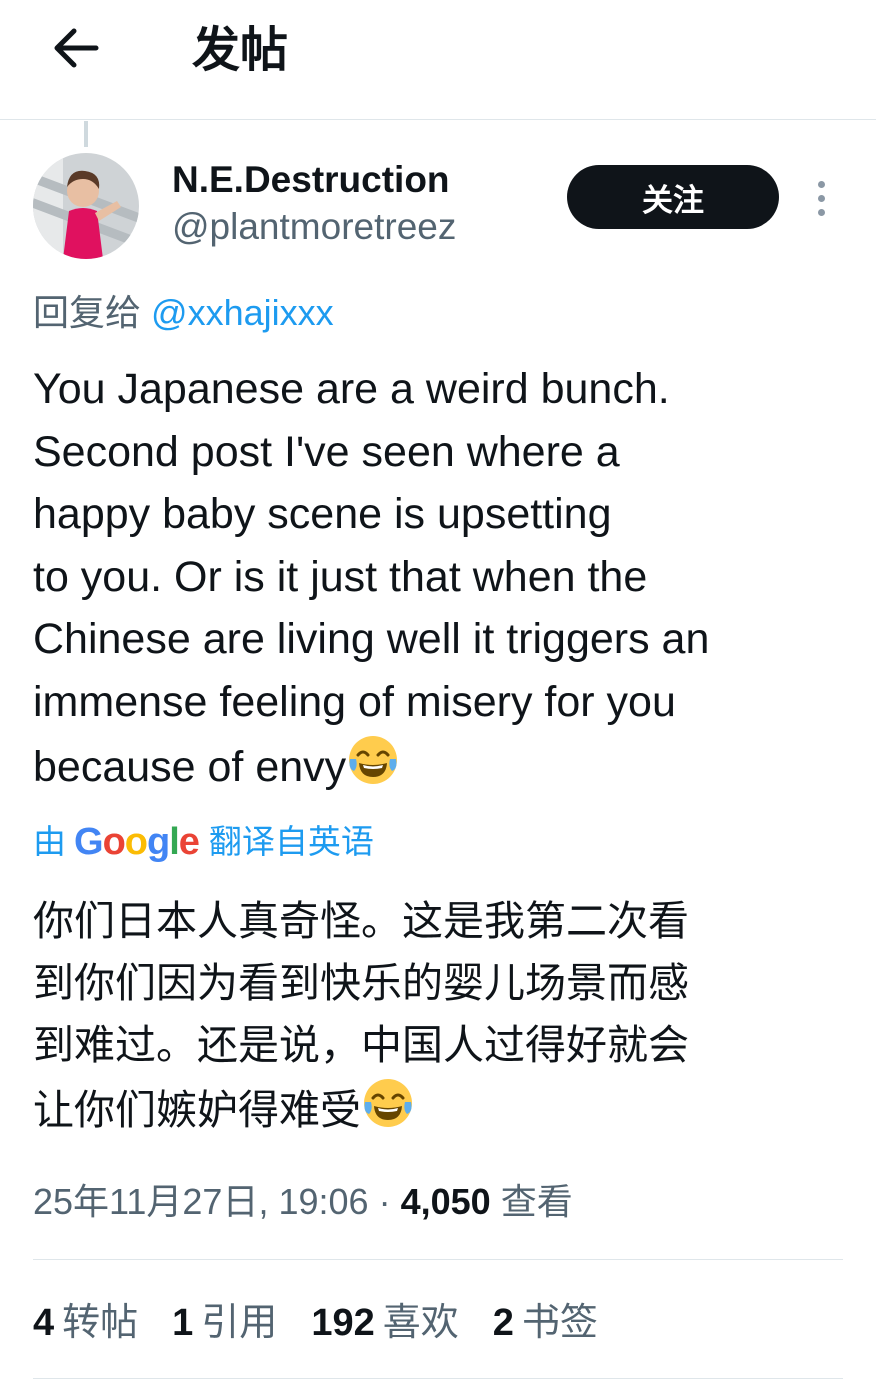 Image resolution: width=876 pixels, height=1383 pixels. What do you see at coordinates (190, 767) in the screenshot?
I see `tweet-text-line: because of envy` at bounding box center [190, 767].